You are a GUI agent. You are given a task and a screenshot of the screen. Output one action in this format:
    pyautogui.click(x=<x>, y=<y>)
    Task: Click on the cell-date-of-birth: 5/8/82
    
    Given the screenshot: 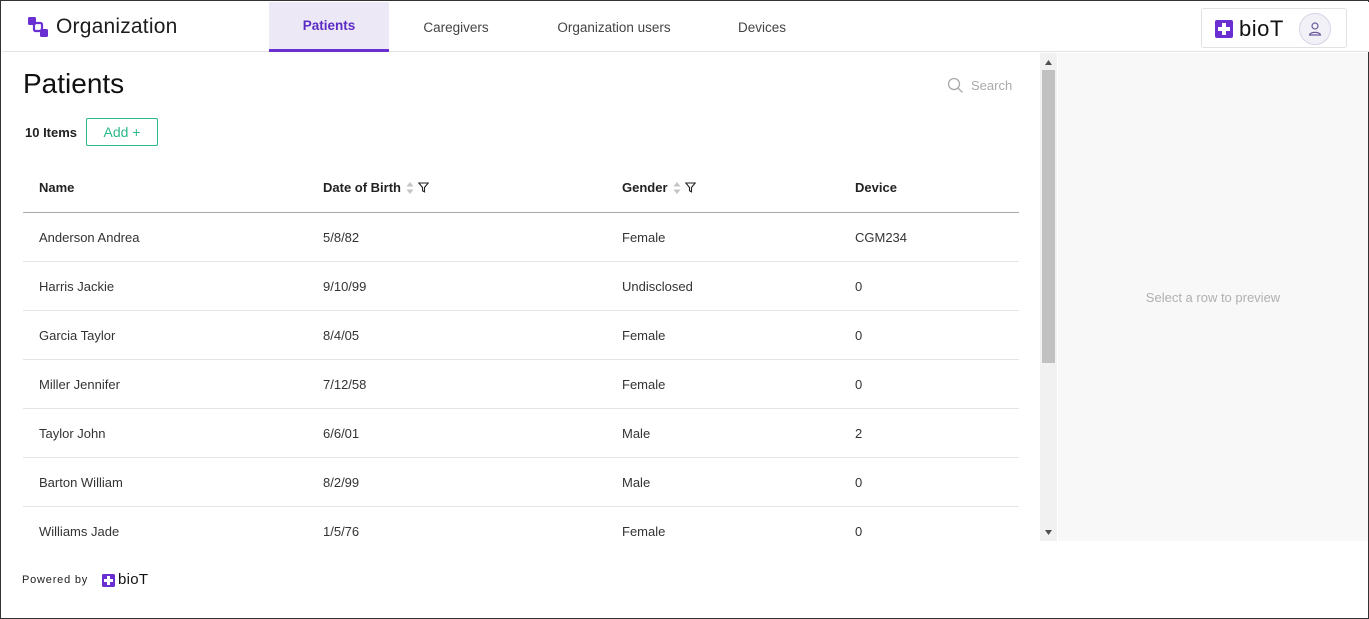 What is the action you would take?
    pyautogui.click(x=341, y=237)
    